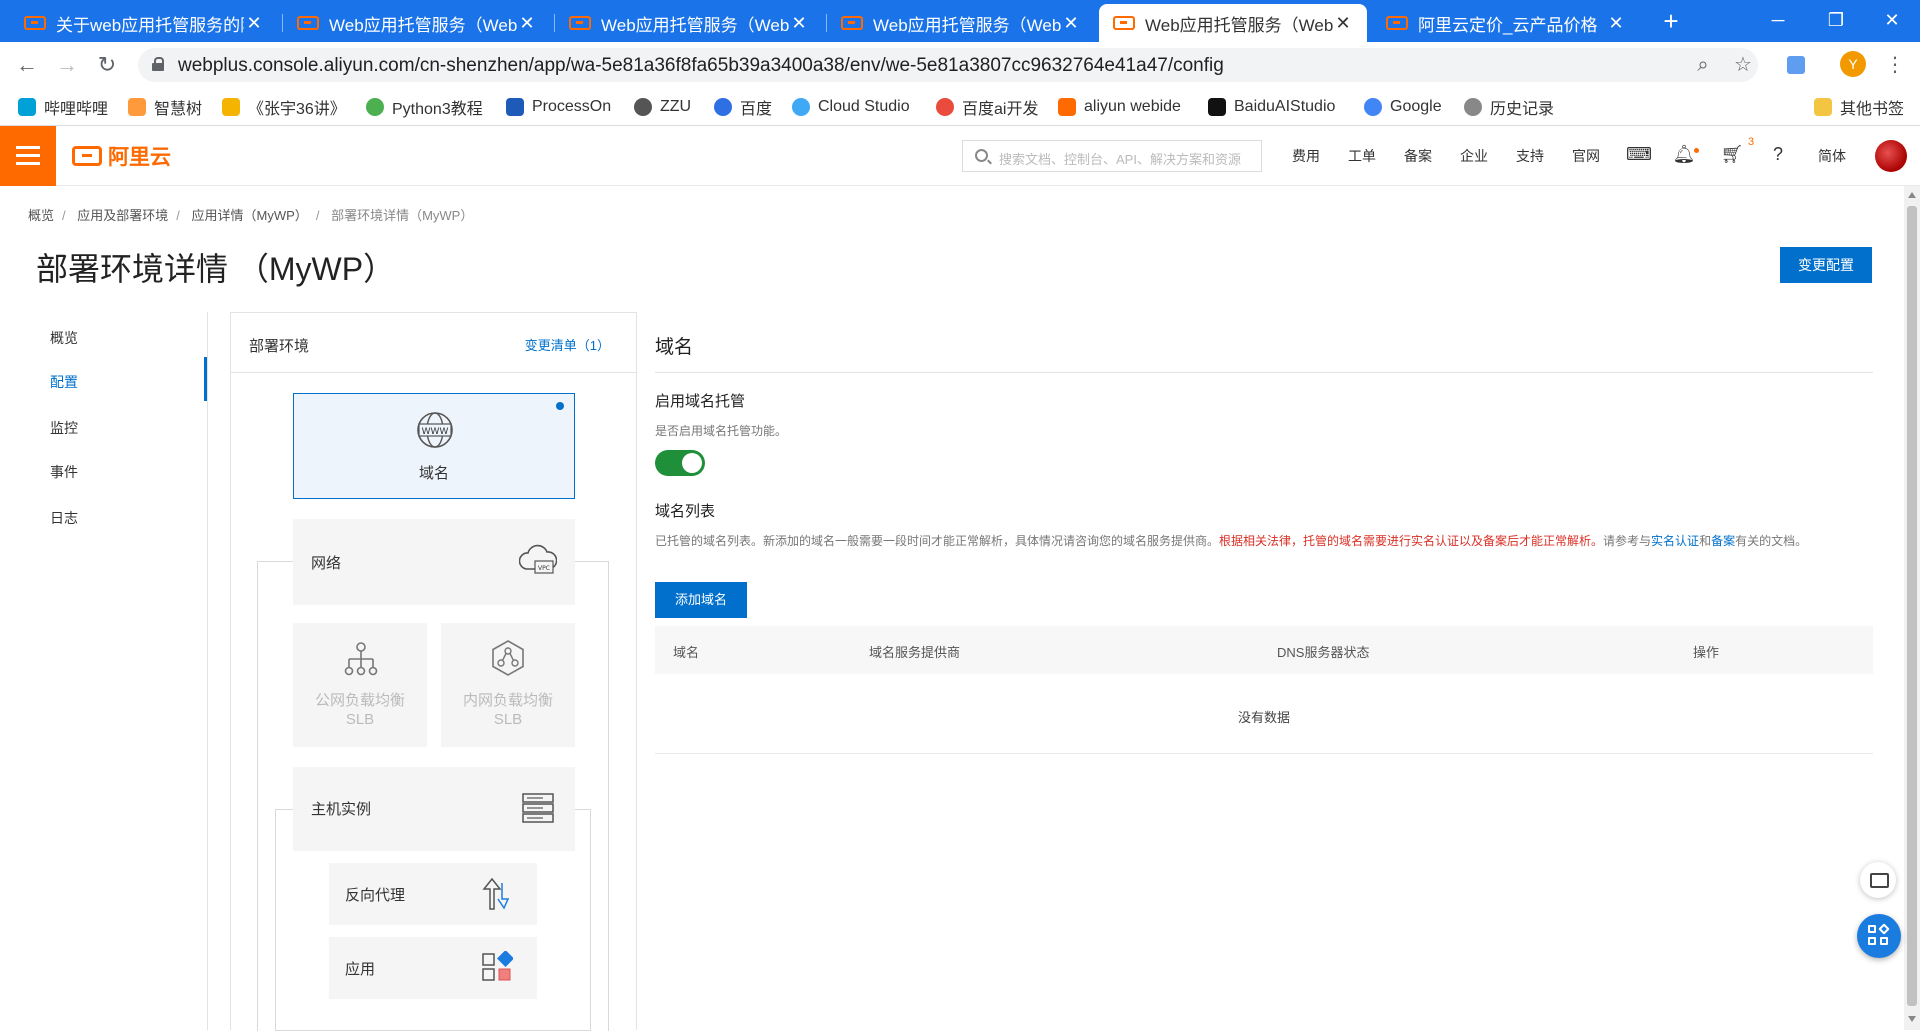 This screenshot has width=1920, height=1031. What do you see at coordinates (680, 463) in the screenshot?
I see `domain-hosting-toggle` at bounding box center [680, 463].